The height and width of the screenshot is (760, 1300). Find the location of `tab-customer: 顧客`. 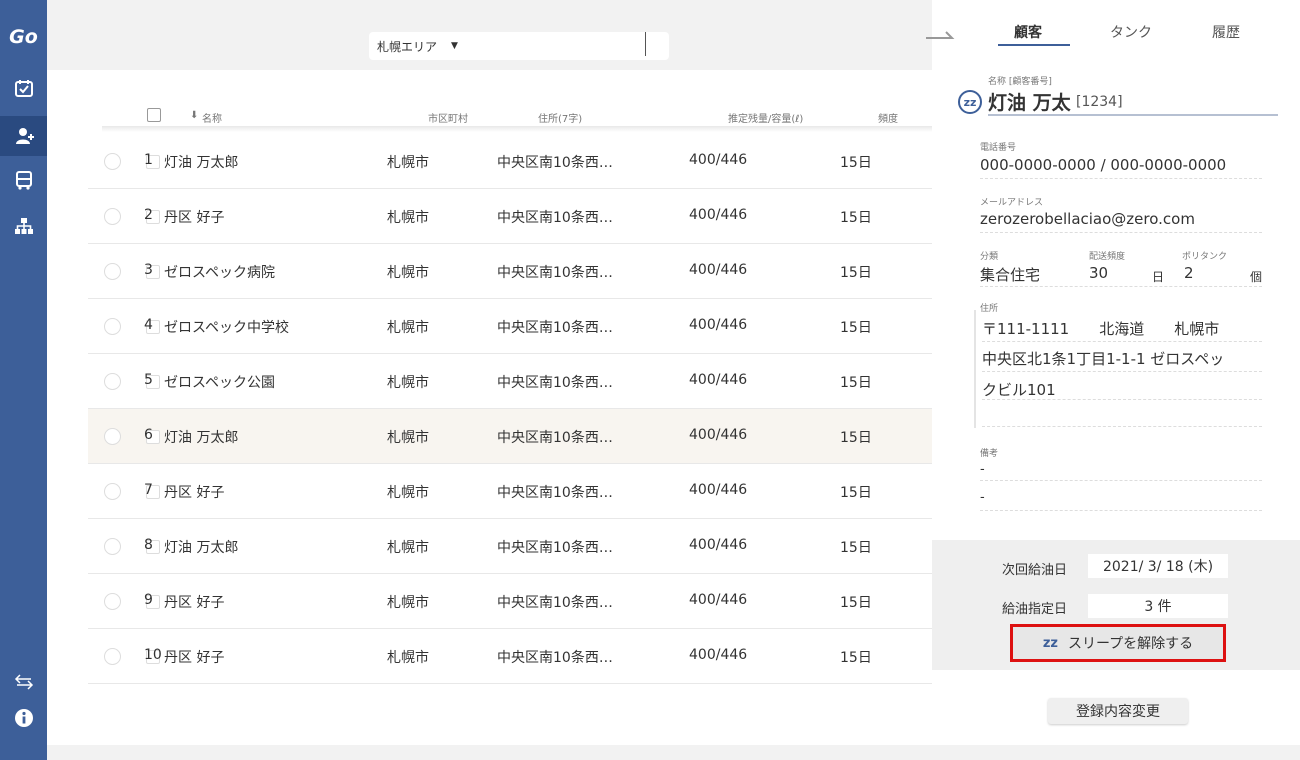

tab-customer: 顧客 is located at coordinates (1028, 32).